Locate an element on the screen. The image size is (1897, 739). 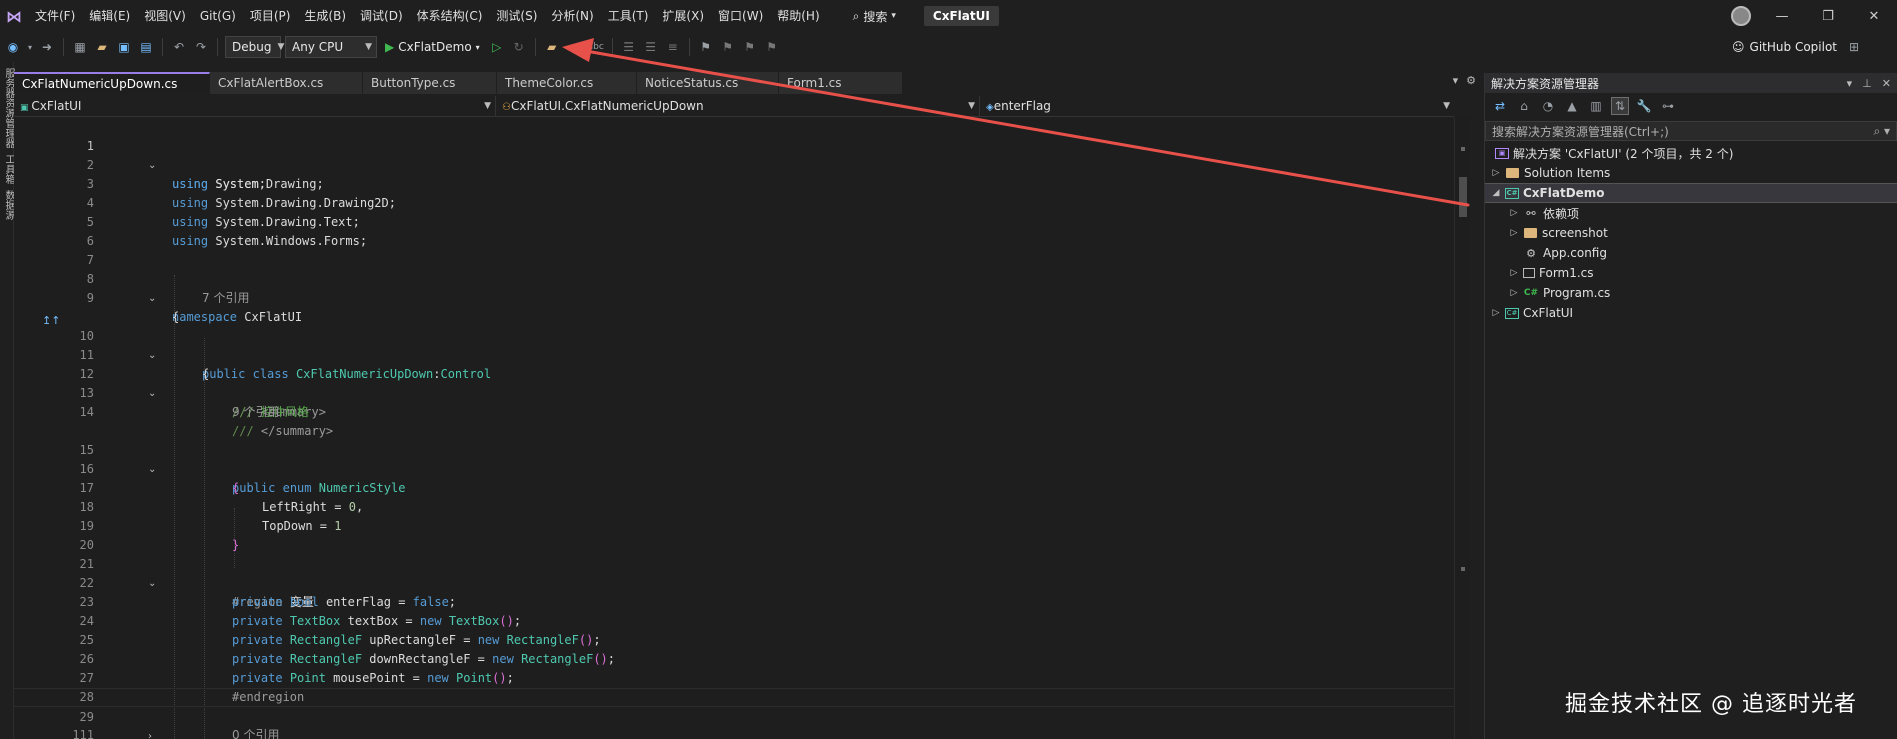
bookmark-clear-icon: ⚑ is located at coordinates (772, 47).